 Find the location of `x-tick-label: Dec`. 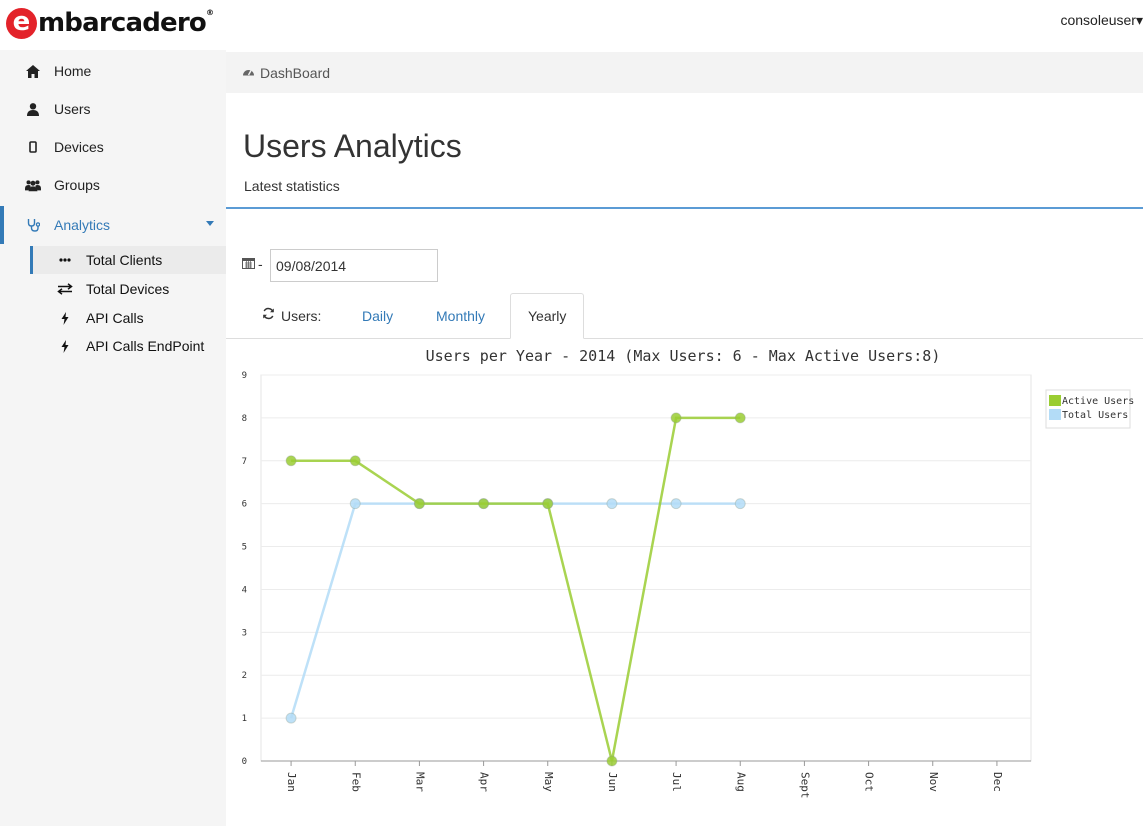

x-tick-label: Dec is located at coordinates (997, 782).